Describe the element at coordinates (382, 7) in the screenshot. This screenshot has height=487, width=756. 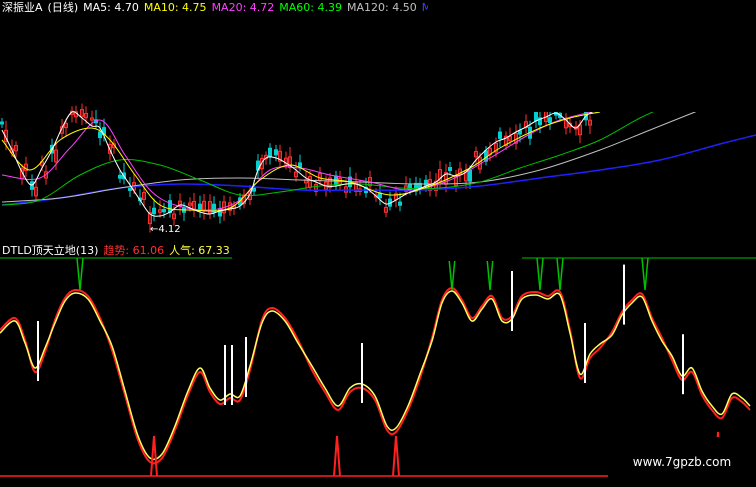
I see `price-legend-item: MA120: 4.50` at that location.